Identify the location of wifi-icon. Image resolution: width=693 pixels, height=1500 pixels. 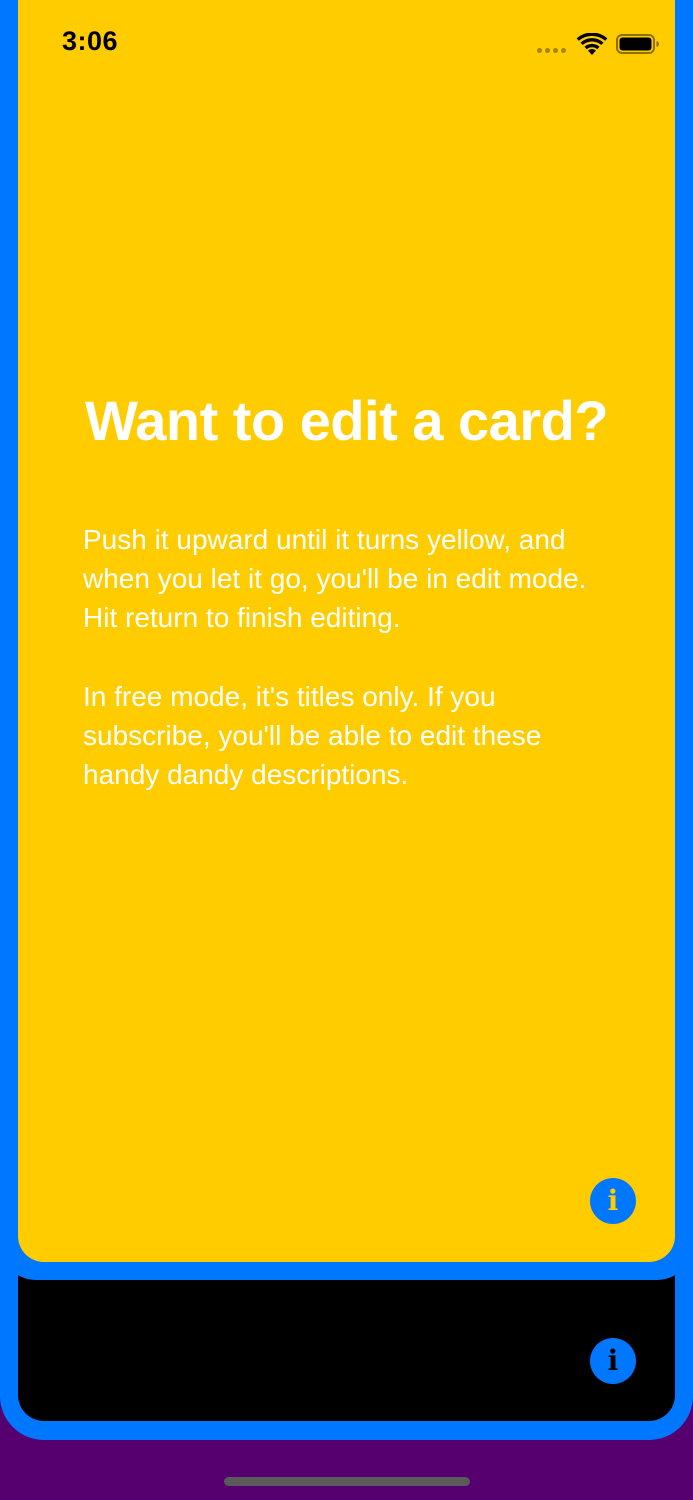
(592, 44).